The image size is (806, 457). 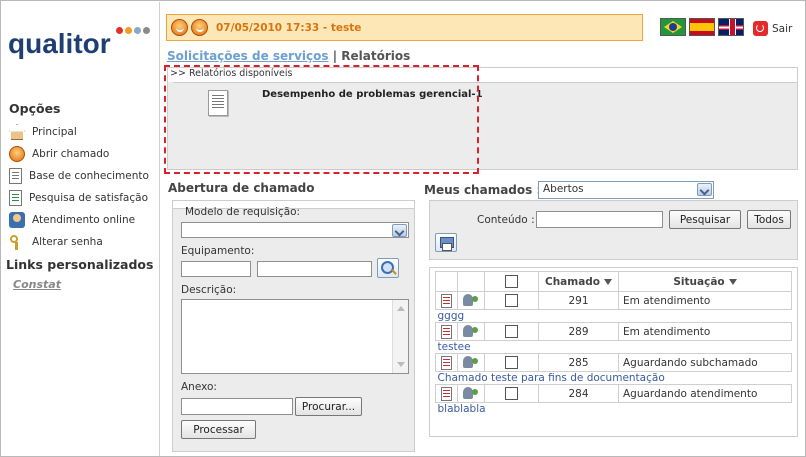 I want to click on table-row: 289 Em atendimento, so click(x=613, y=331).